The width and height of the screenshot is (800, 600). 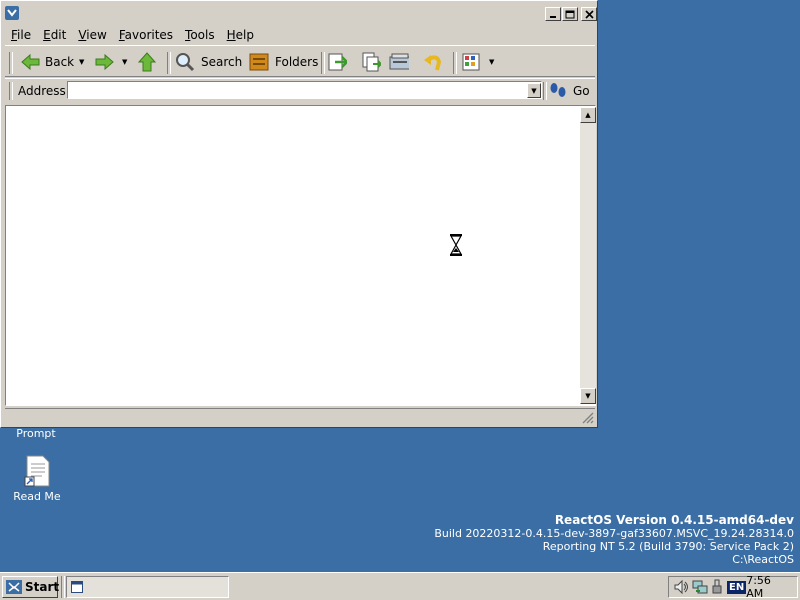 I want to click on back-label: Back, so click(x=60, y=62).